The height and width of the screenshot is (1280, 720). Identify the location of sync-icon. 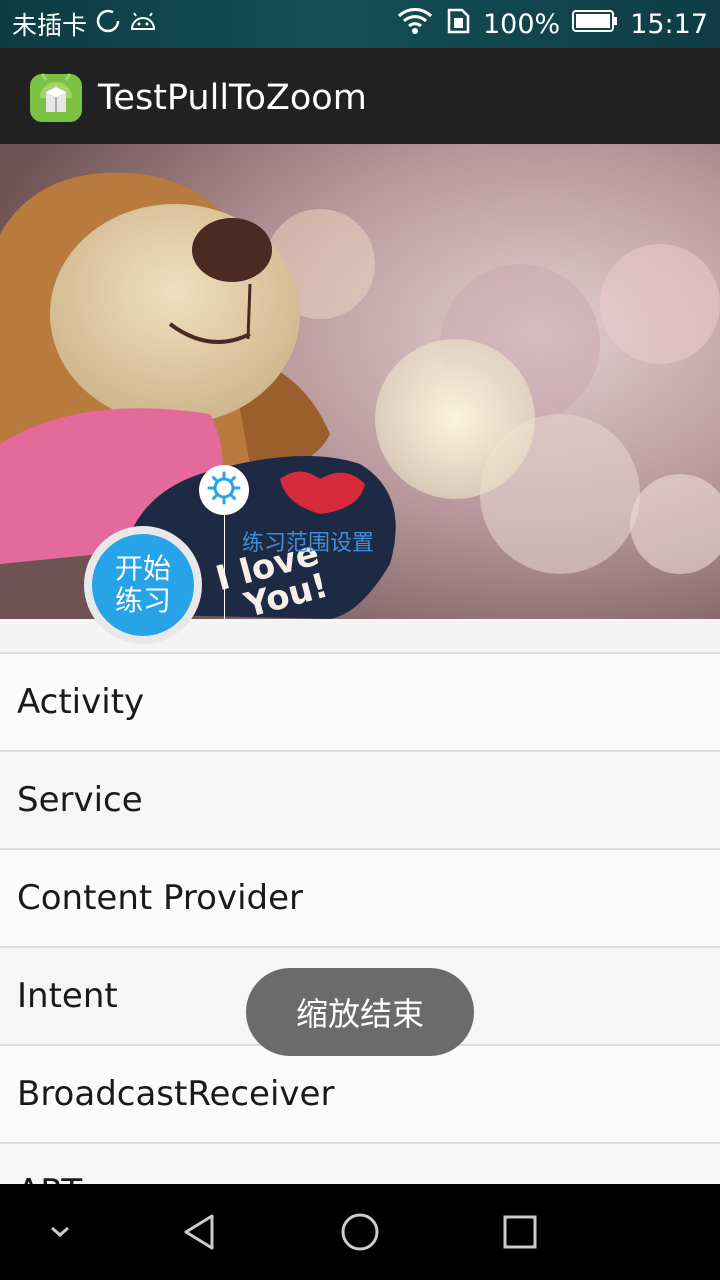
(108, 24).